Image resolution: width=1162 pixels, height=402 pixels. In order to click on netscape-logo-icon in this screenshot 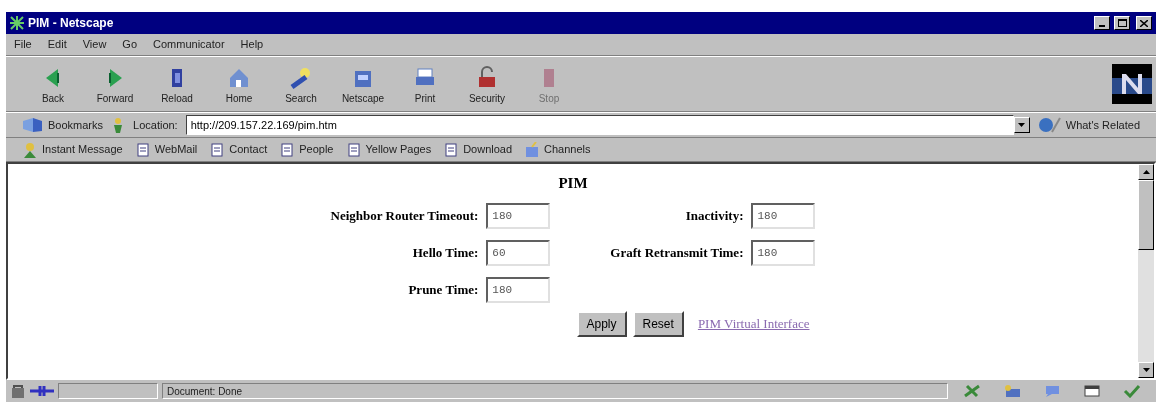, I will do `click(1132, 84)`.